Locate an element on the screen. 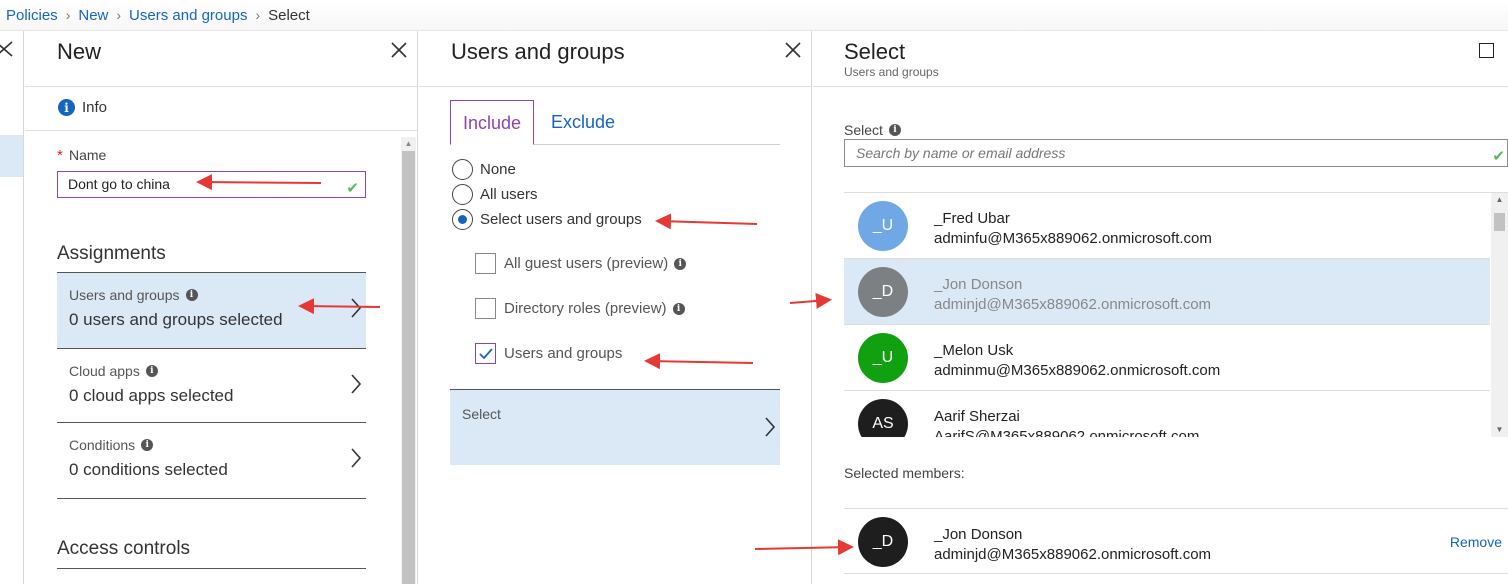  checkbox-label: Users and groups is located at coordinates (563, 353).